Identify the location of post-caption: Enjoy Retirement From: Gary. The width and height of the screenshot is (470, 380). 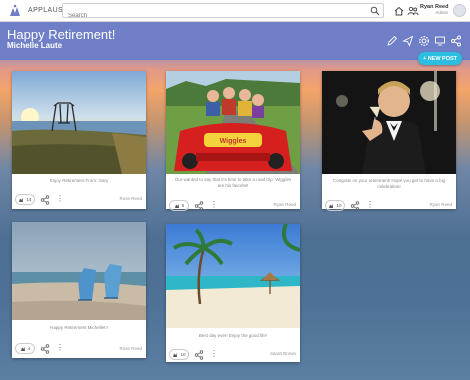
(79, 180).